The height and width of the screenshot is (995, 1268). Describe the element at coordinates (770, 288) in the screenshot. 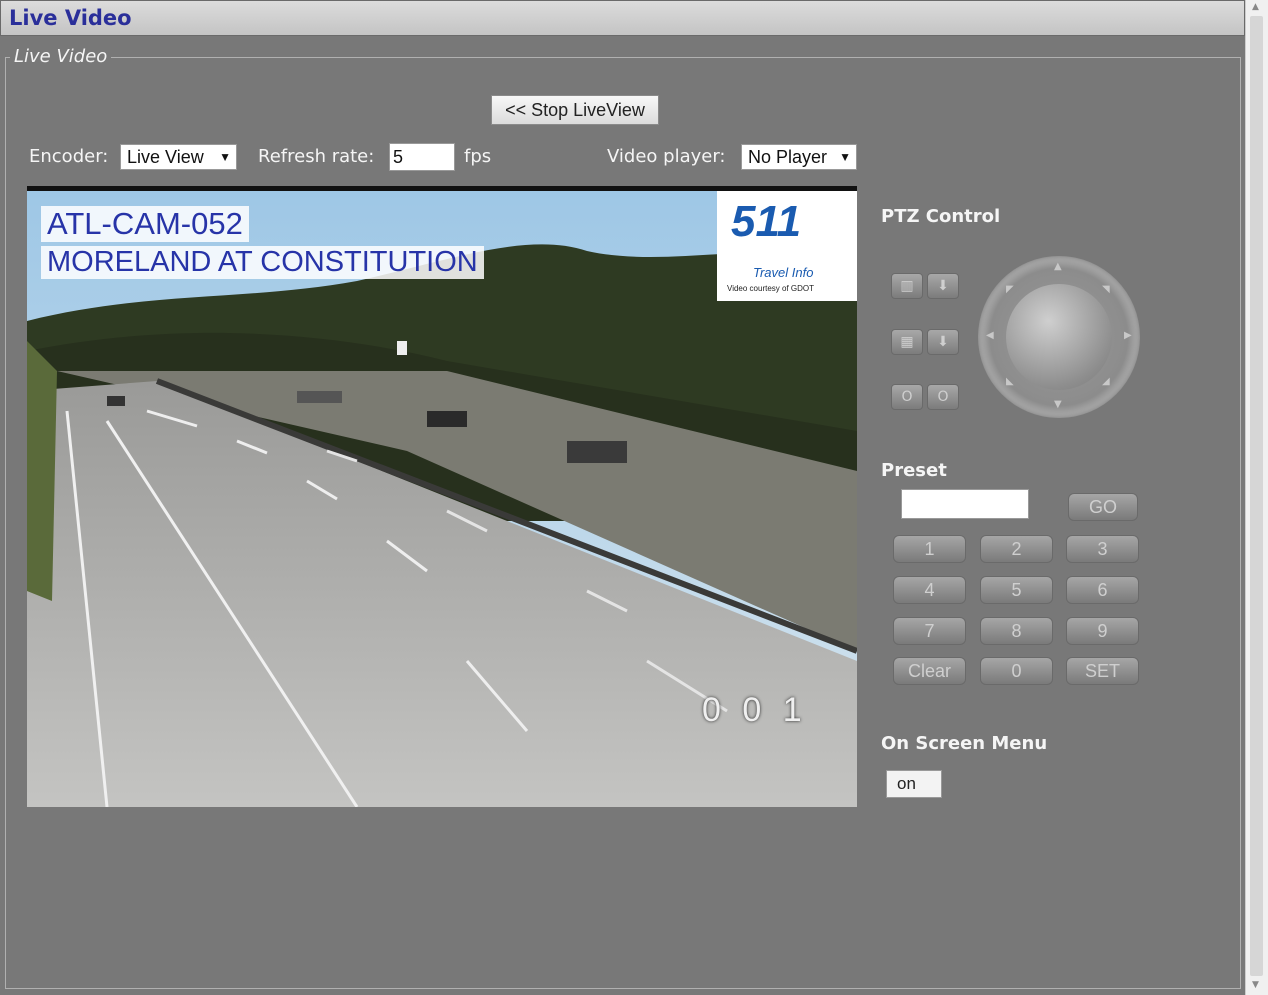

I see `logo-credit: Video courtesy of GDOT` at that location.